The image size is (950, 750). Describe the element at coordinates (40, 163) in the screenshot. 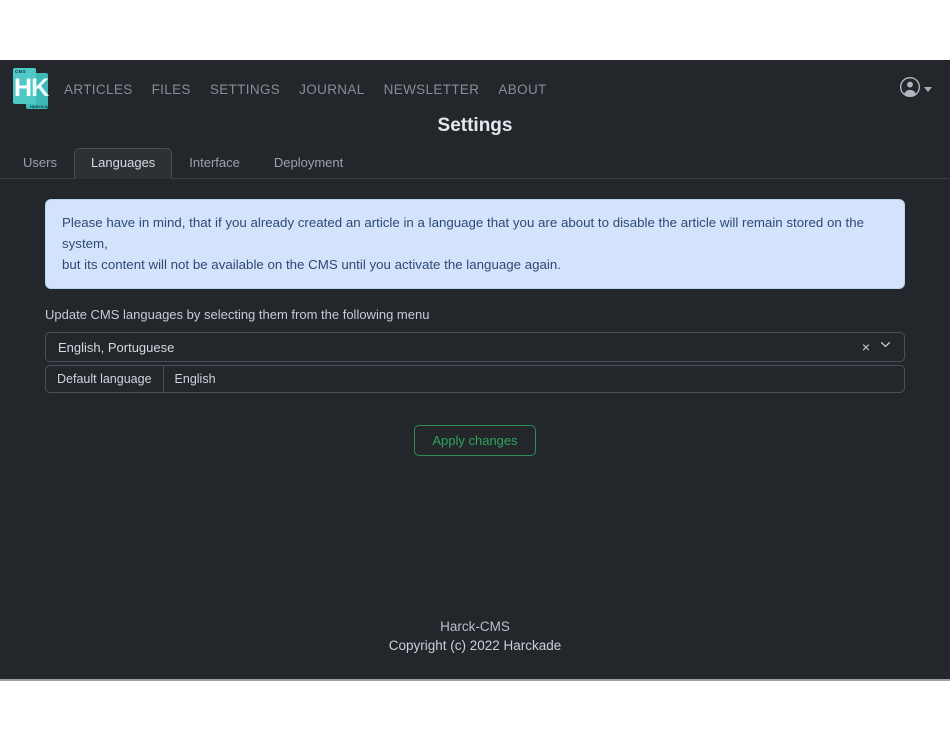

I see `tab-users: Users` at that location.